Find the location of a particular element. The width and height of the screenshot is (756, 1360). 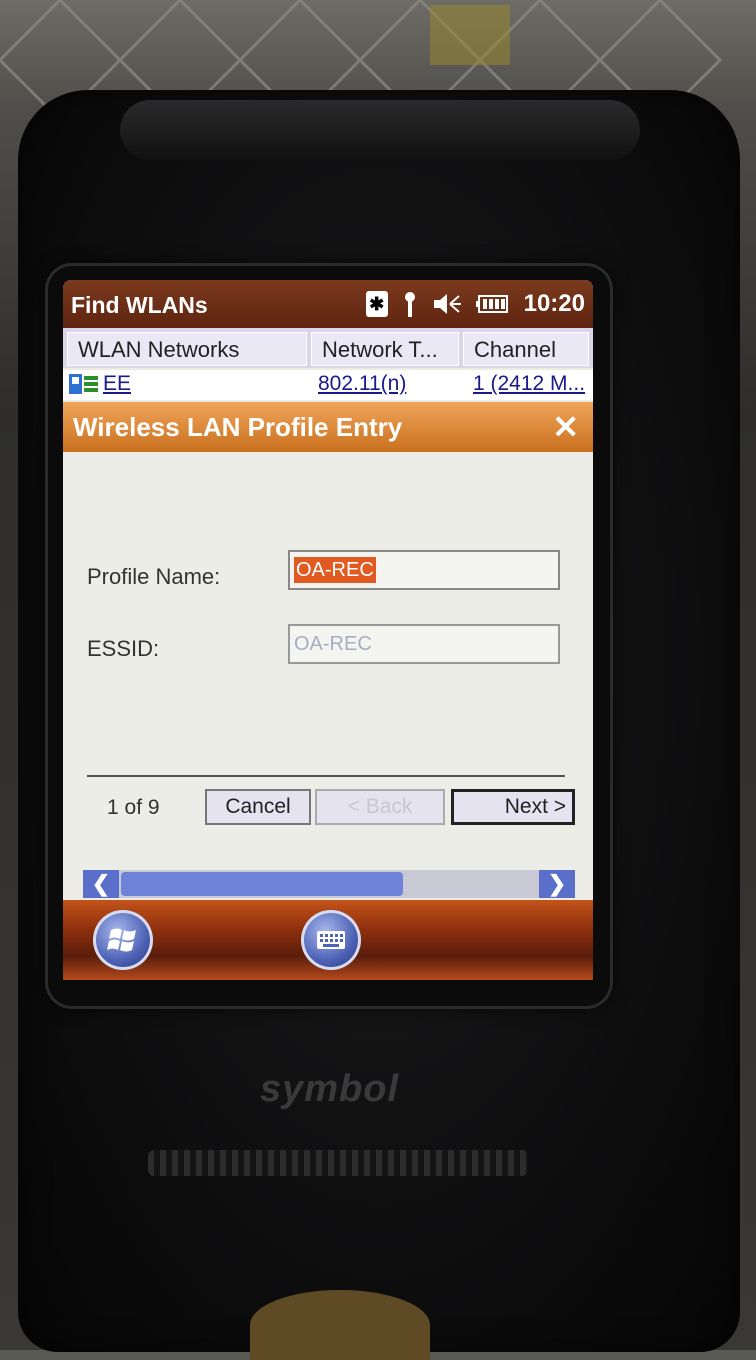

clock: 10:20 is located at coordinates (554, 304).